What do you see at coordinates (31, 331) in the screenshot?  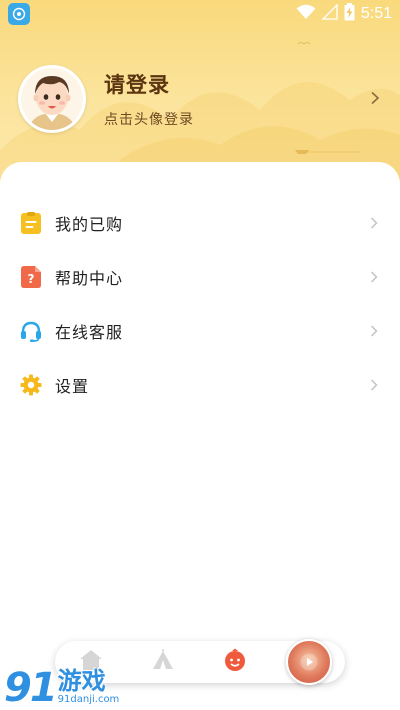 I see `headset-icon` at bounding box center [31, 331].